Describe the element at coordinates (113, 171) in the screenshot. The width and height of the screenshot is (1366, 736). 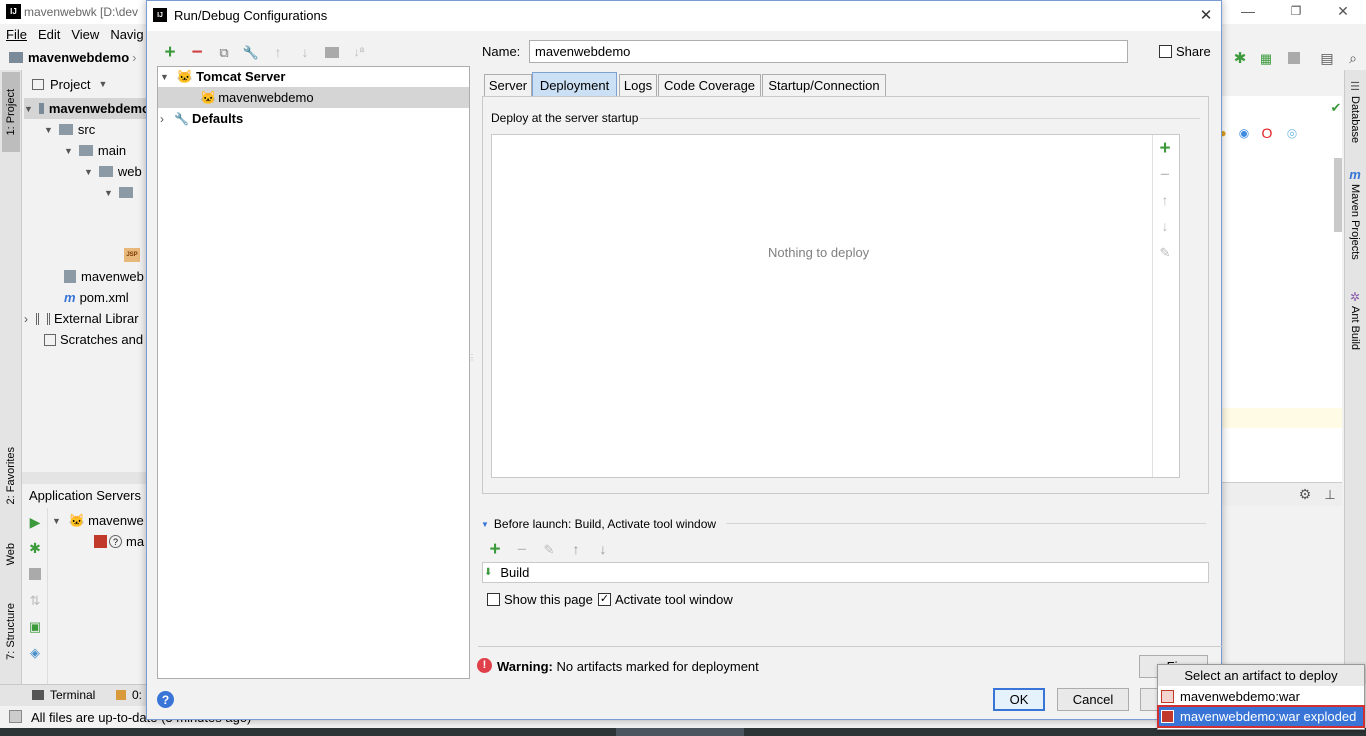
I see `tree-row-web: ▼ web` at that location.